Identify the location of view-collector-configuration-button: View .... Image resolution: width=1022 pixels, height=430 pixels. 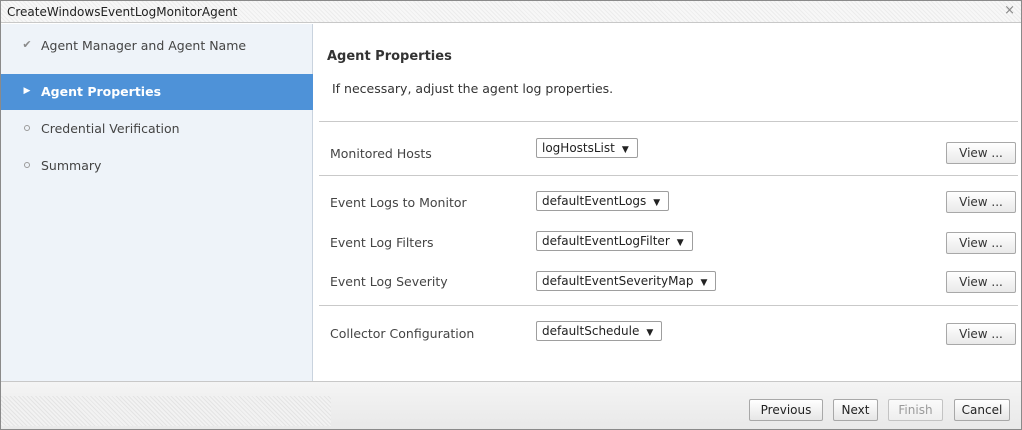
(981, 334).